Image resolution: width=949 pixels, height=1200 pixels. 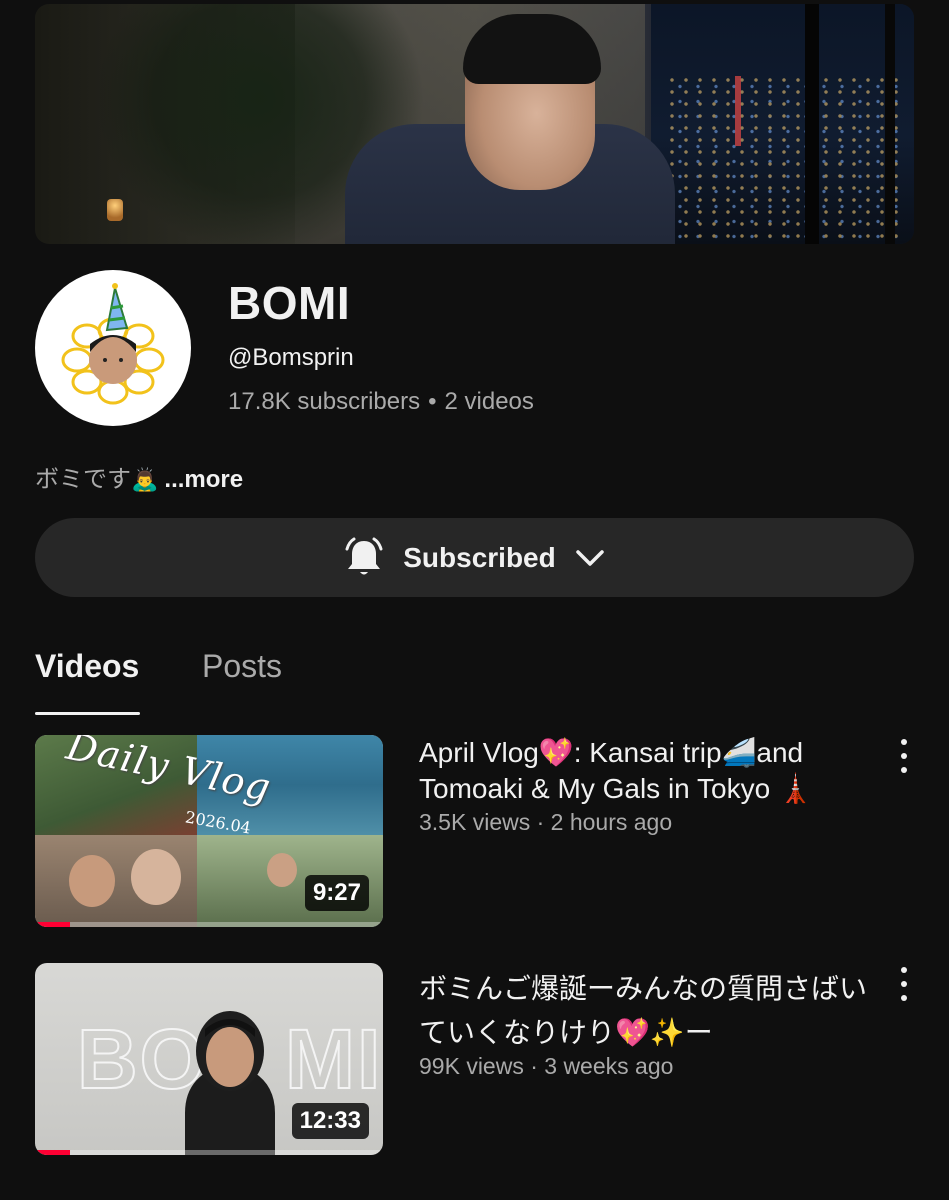 What do you see at coordinates (330, 1121) in the screenshot?
I see `video-duration: 12:33` at bounding box center [330, 1121].